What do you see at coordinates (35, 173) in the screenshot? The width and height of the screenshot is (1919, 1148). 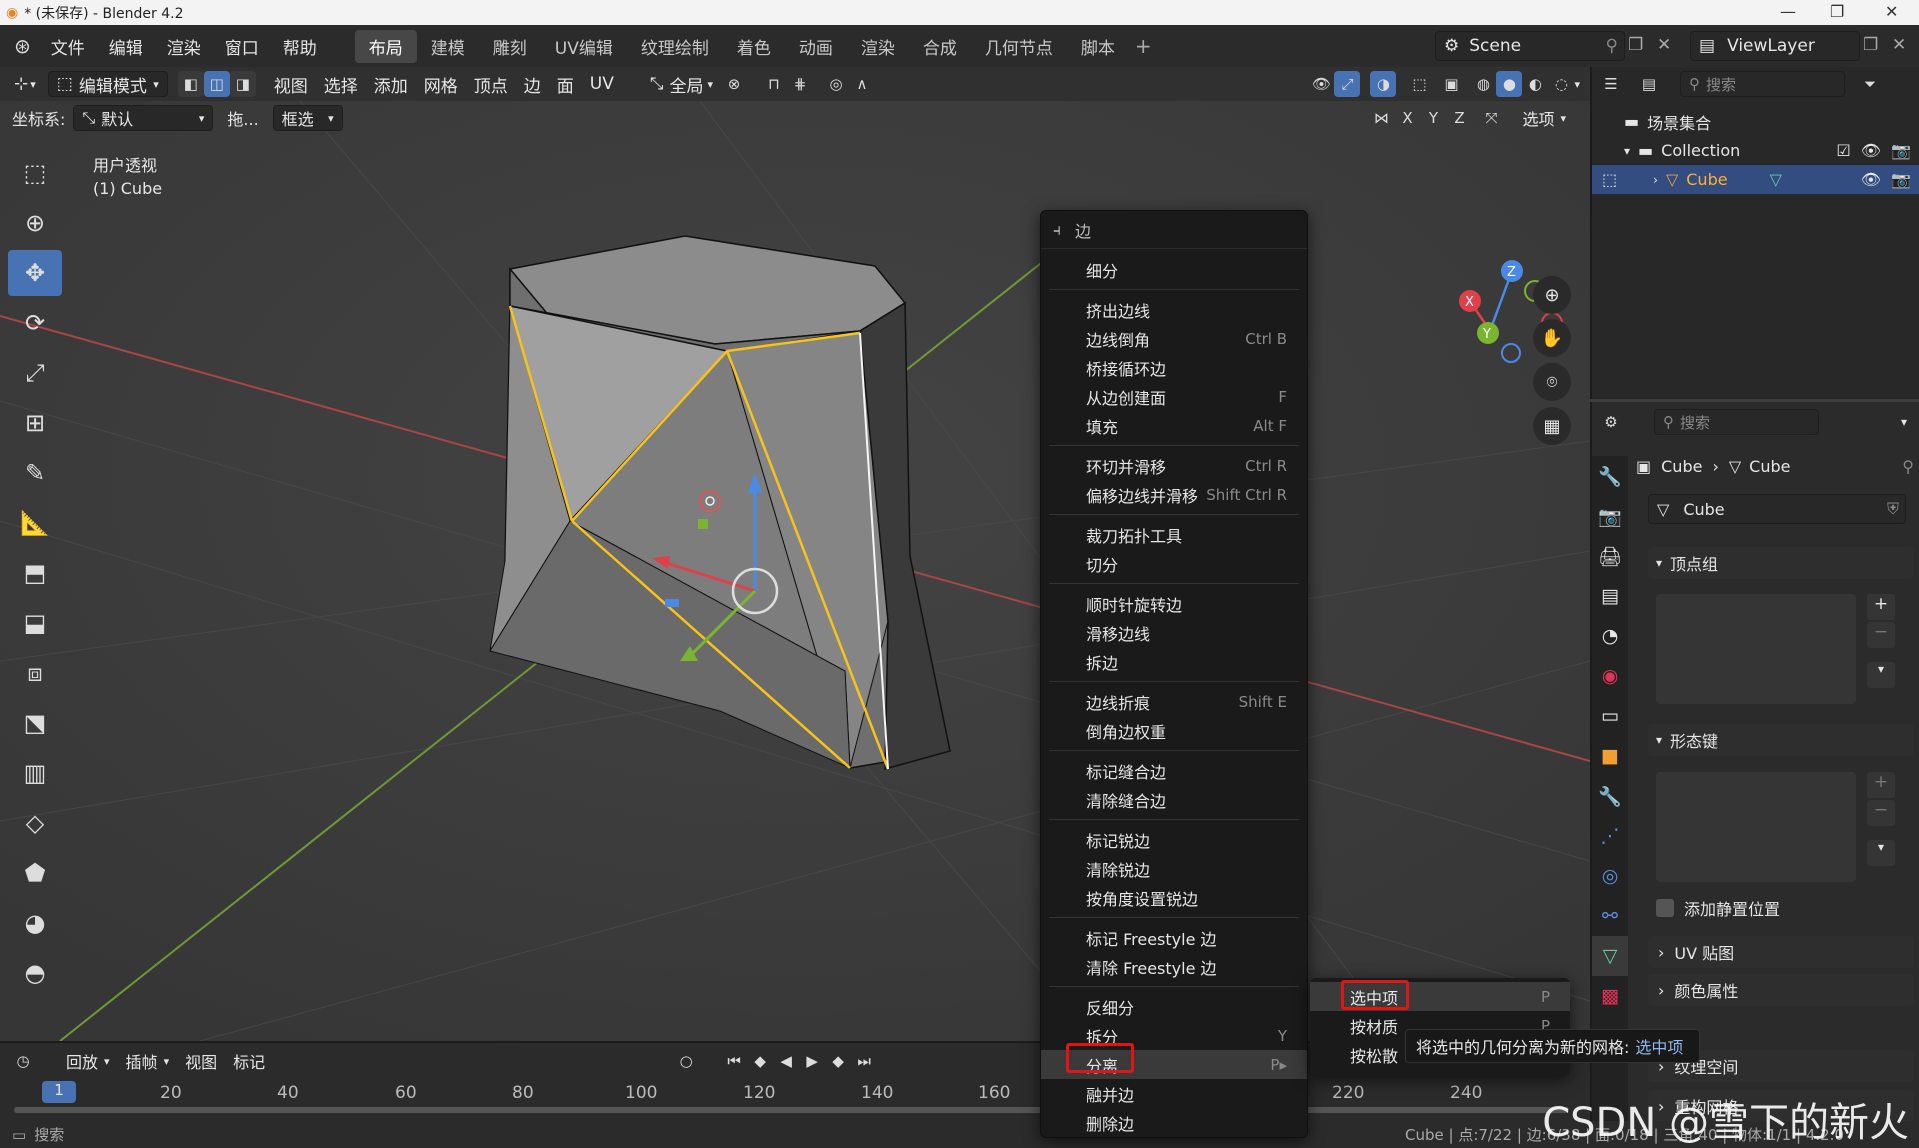 I see `select-box-tool-icon: ⬚` at bounding box center [35, 173].